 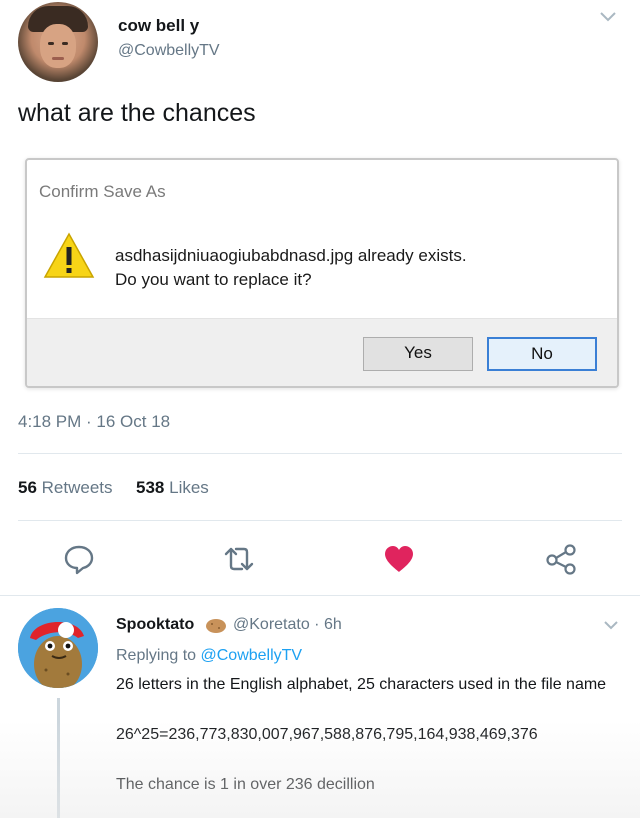 I want to click on replying-to: Replying to @CowbellyTV, so click(x=209, y=656).